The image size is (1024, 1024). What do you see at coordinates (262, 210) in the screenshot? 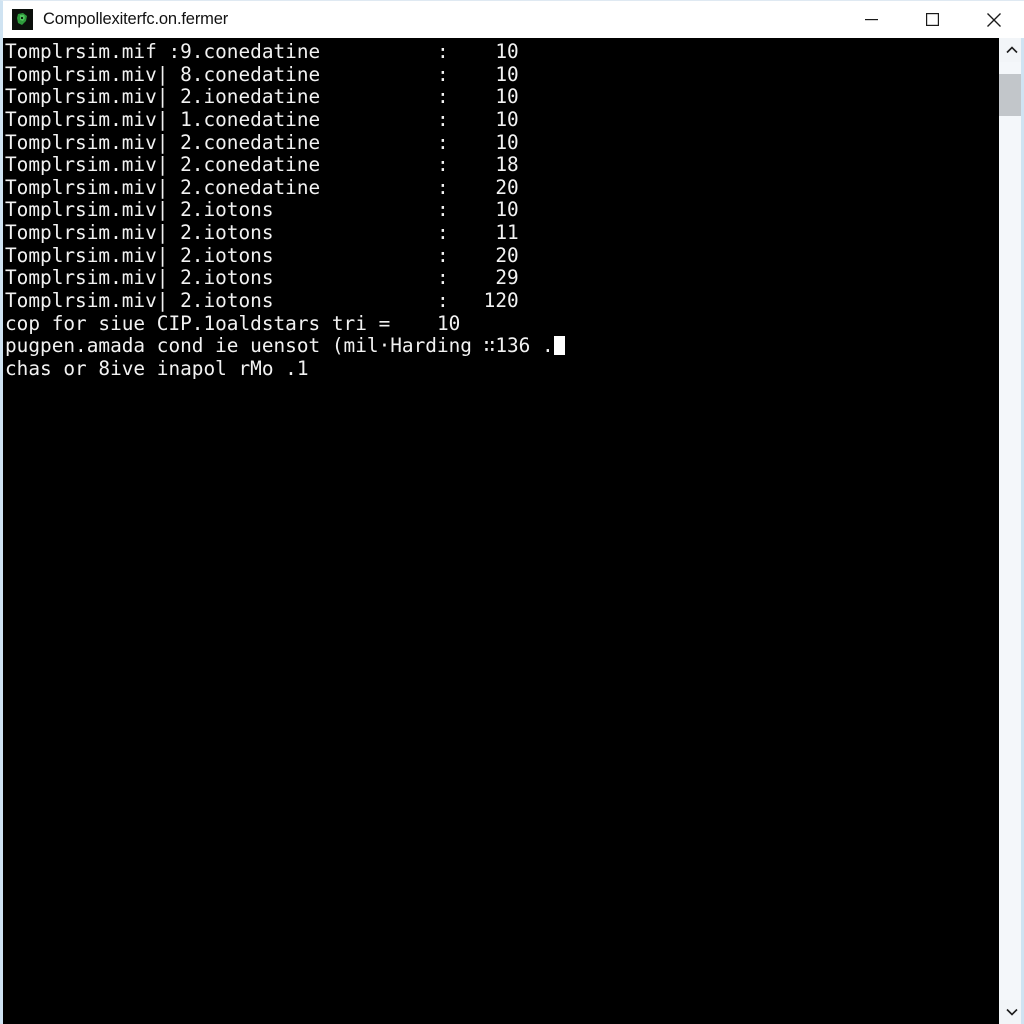
I see `console-line-text: Tomplrsim.miv| 2.iotons : 10` at bounding box center [262, 210].